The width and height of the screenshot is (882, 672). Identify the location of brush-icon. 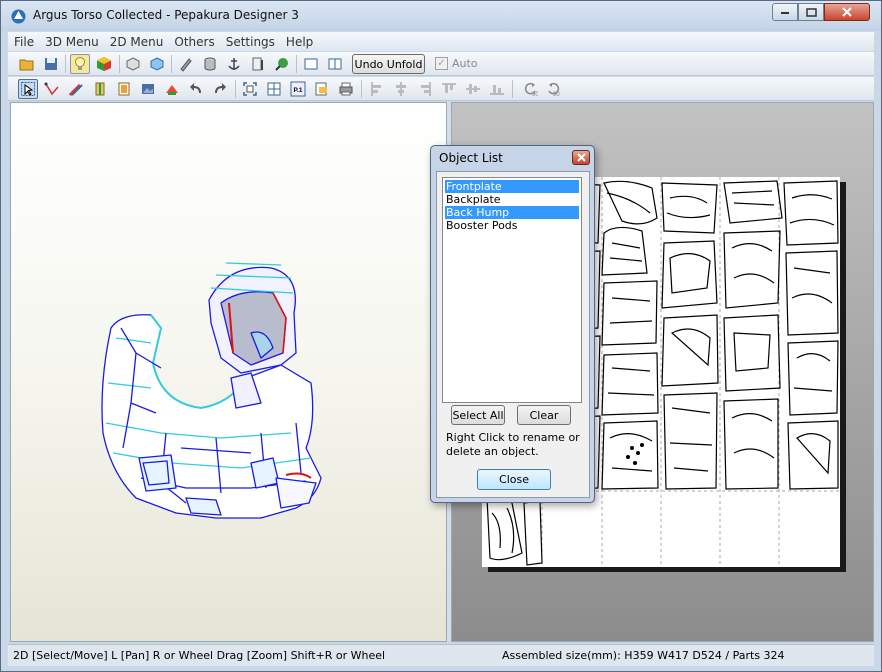
(75, 90).